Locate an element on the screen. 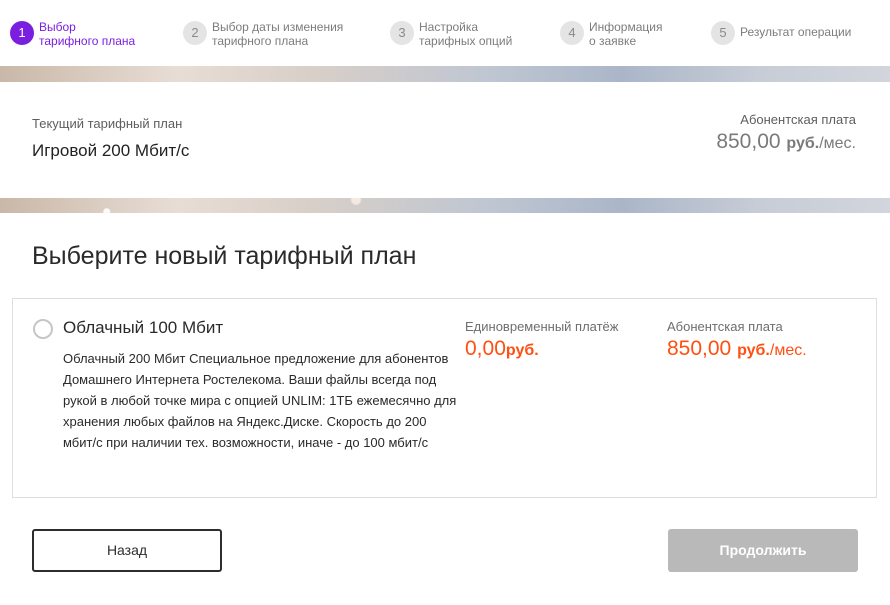 This screenshot has height=605, width=890. step-1: 1 Выбор тарифного плана is located at coordinates (72, 34).